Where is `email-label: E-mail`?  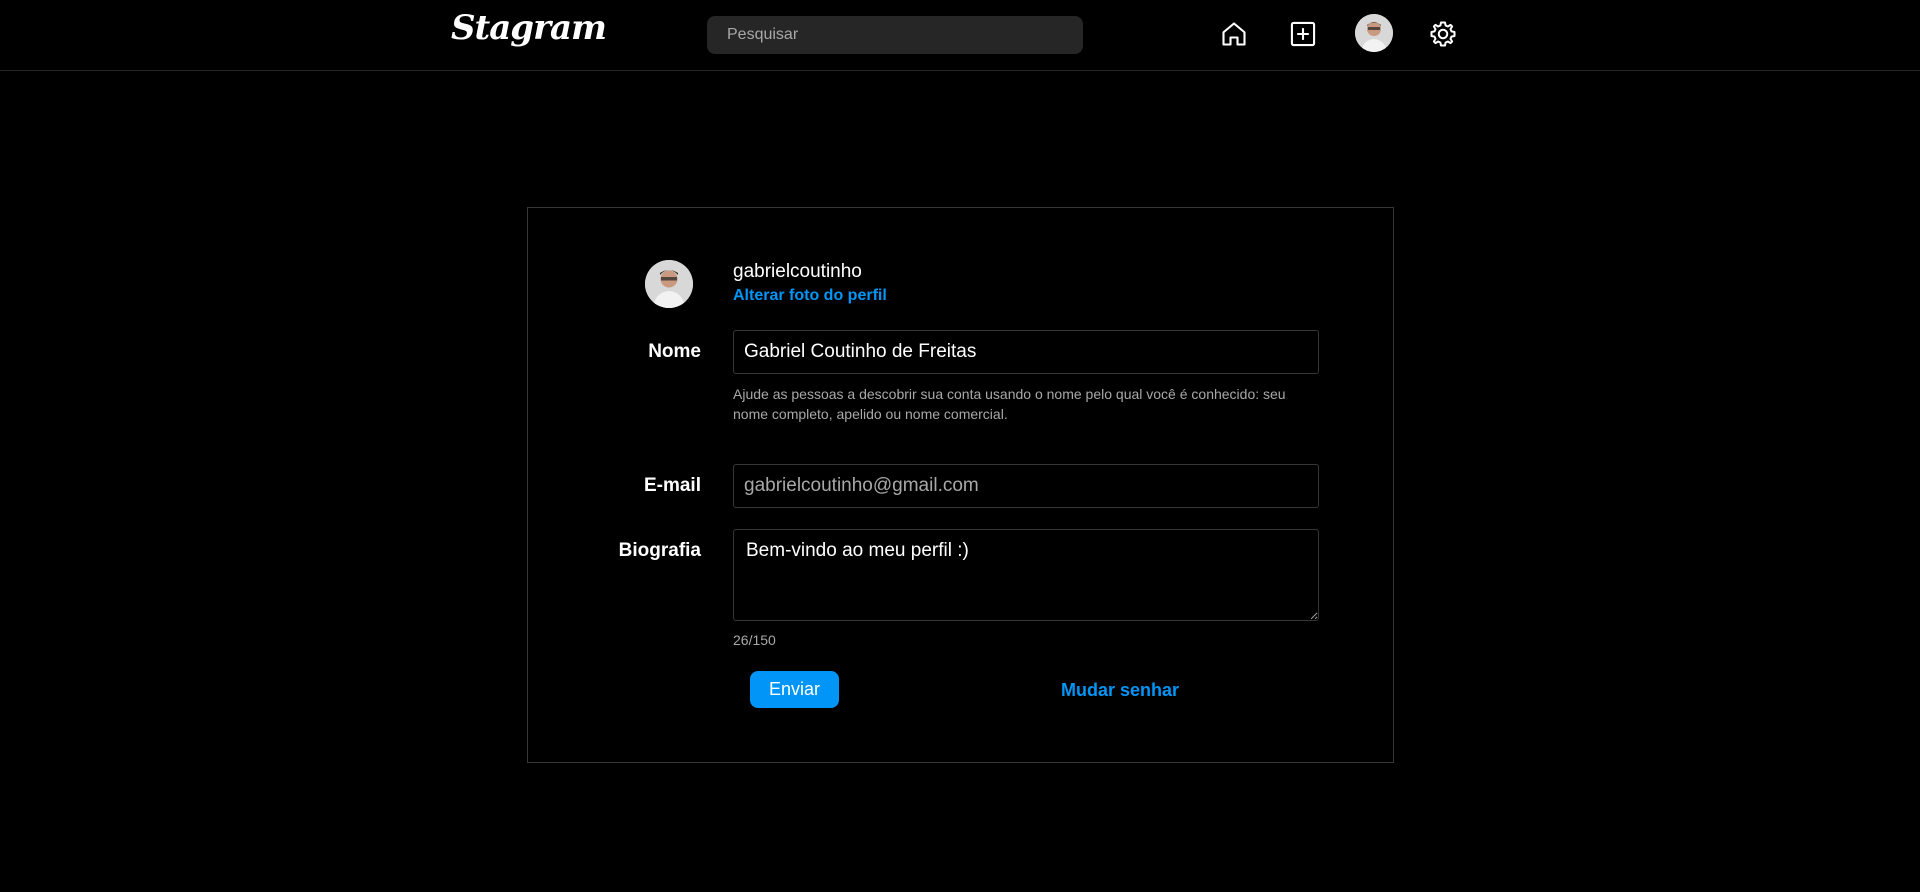 email-label: E-mail is located at coordinates (672, 485).